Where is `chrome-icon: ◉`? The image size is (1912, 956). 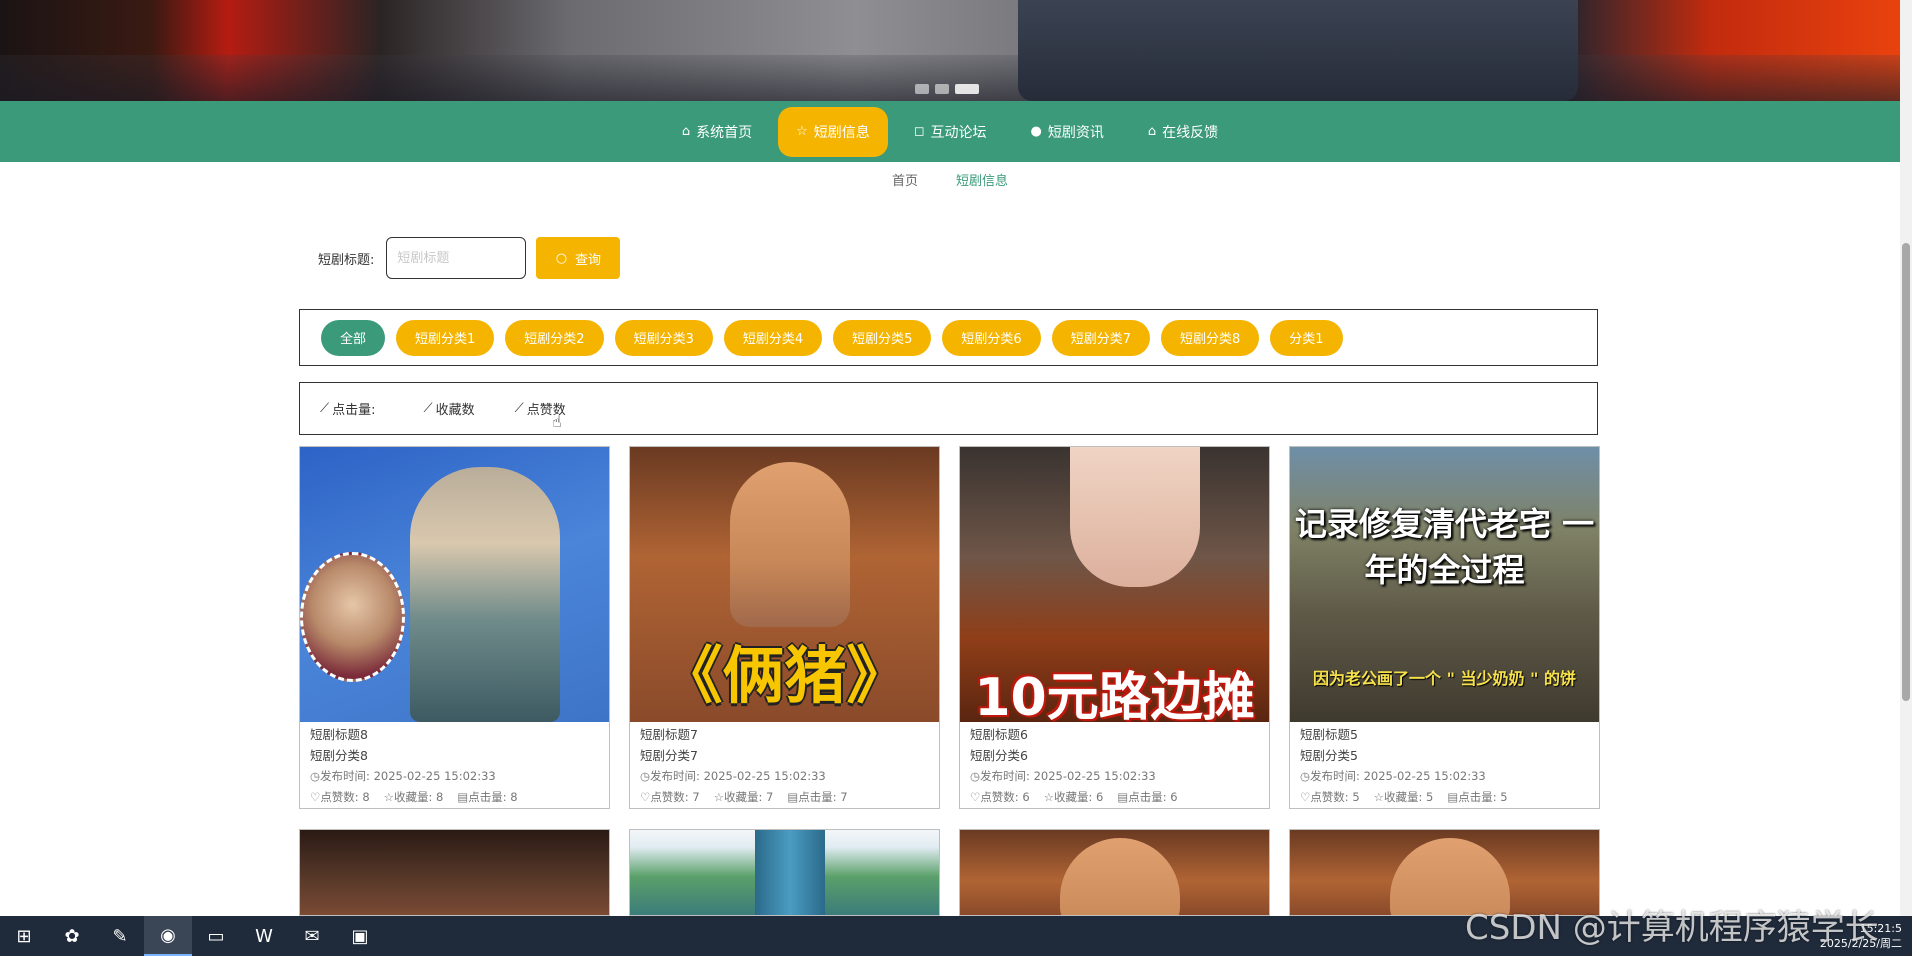 chrome-icon: ◉ is located at coordinates (168, 936).